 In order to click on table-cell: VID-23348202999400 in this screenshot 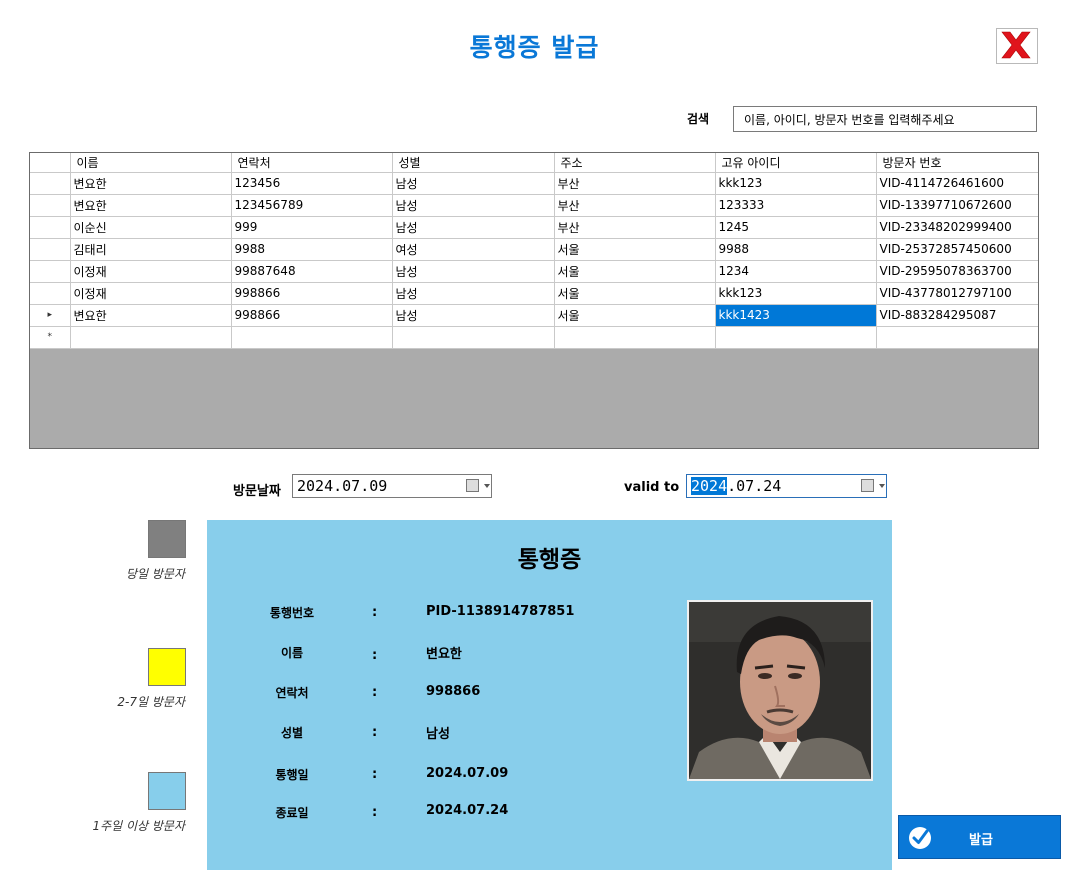, I will do `click(956, 227)`.